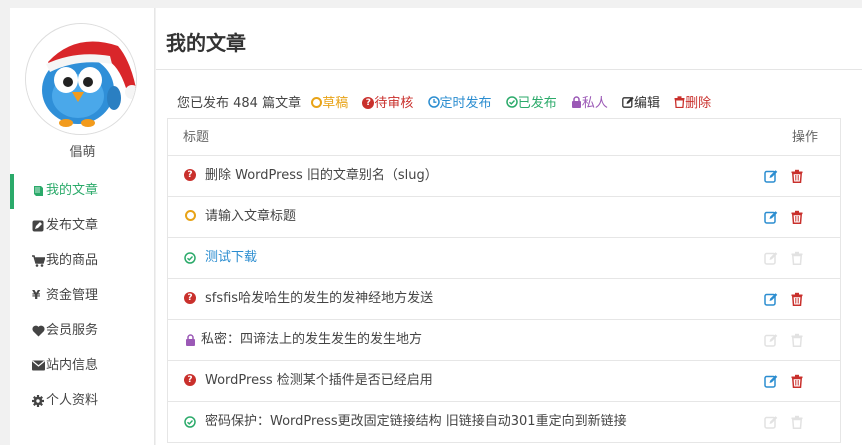 The height and width of the screenshot is (445, 862). Describe the element at coordinates (39, 190) in the screenshot. I see `book-icon` at that location.